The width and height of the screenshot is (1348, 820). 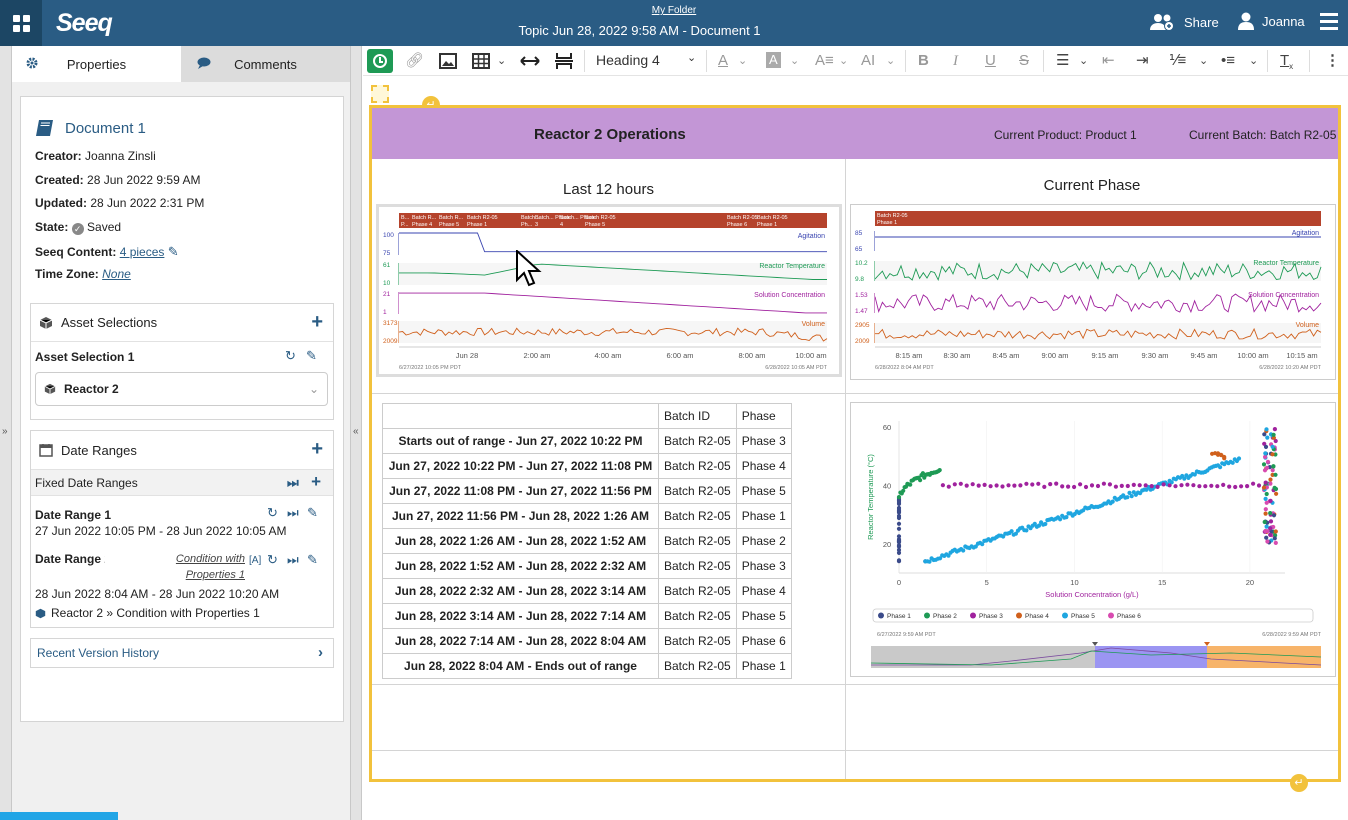 I want to click on x-tick-label: 4:00 am, so click(x=607, y=355).